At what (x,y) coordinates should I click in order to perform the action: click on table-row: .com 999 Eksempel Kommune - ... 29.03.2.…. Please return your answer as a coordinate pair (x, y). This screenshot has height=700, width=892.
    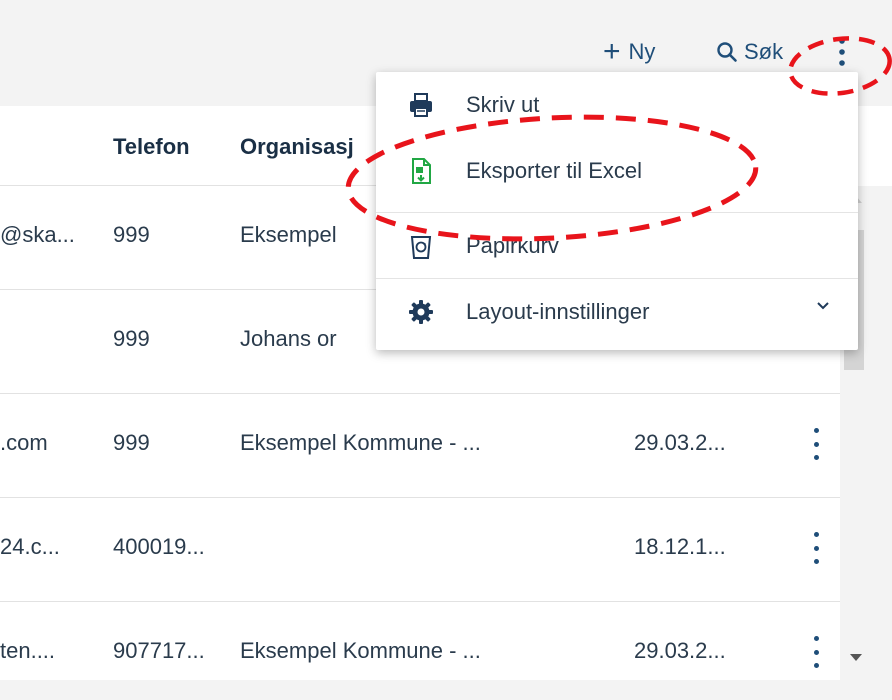
    Looking at the image, I should click on (420, 446).